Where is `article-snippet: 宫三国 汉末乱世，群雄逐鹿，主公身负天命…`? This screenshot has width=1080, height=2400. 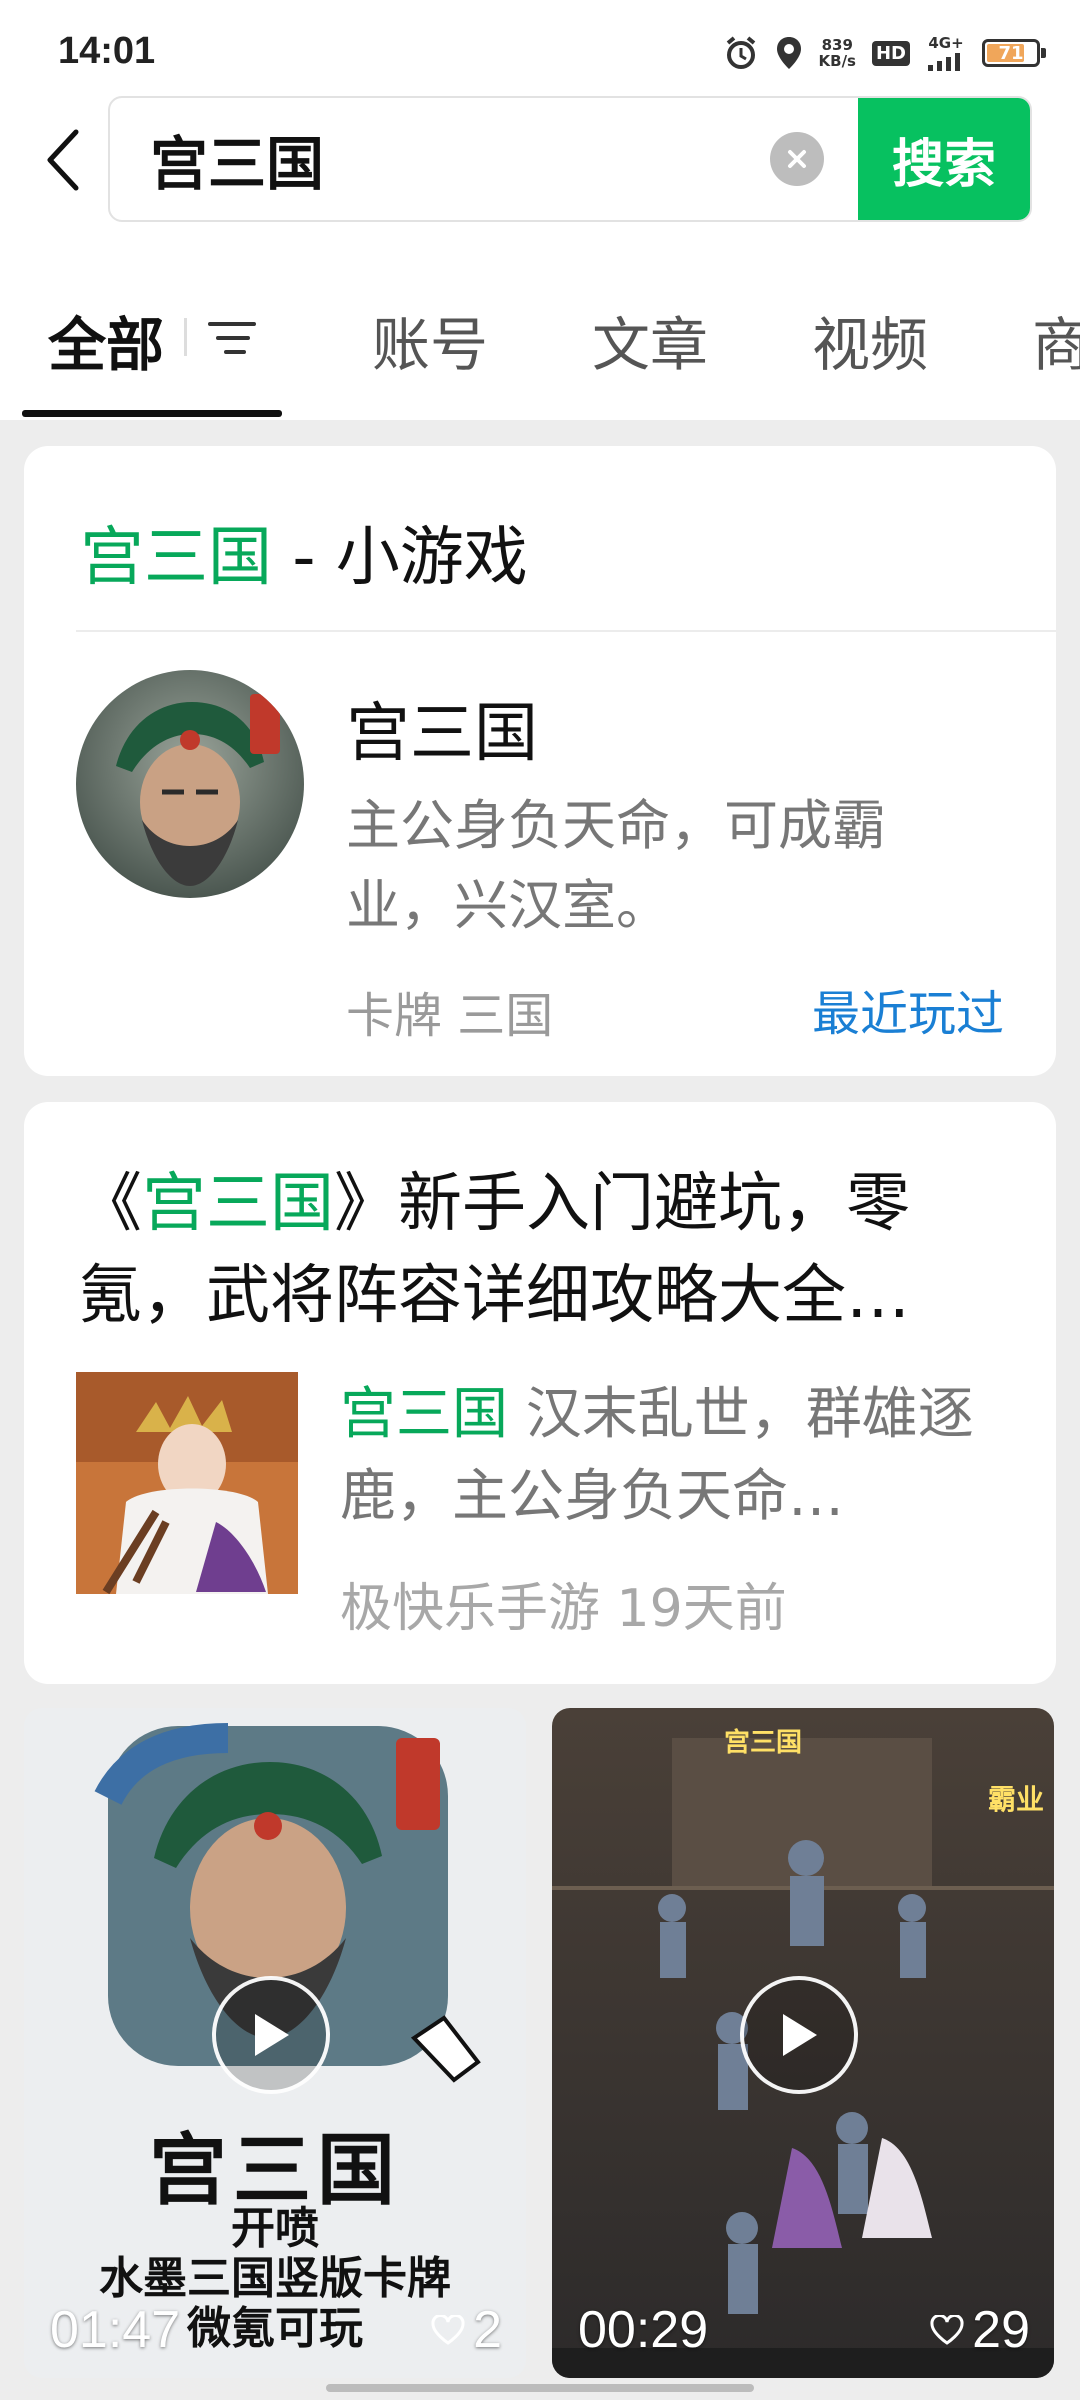 article-snippet: 宫三国 汉末乱世，群雄逐鹿，主公身负天命… is located at coordinates (657, 1455).